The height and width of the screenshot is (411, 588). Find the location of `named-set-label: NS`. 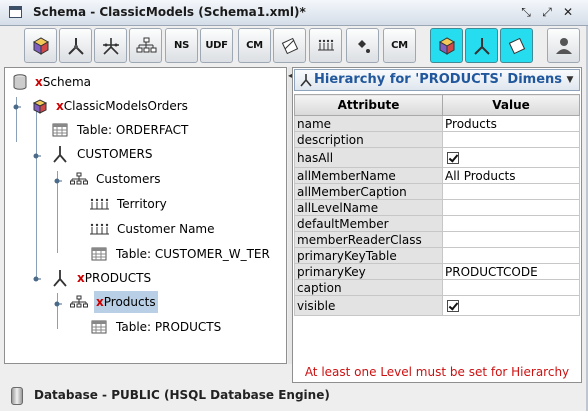

named-set-label: NS is located at coordinates (181, 45).